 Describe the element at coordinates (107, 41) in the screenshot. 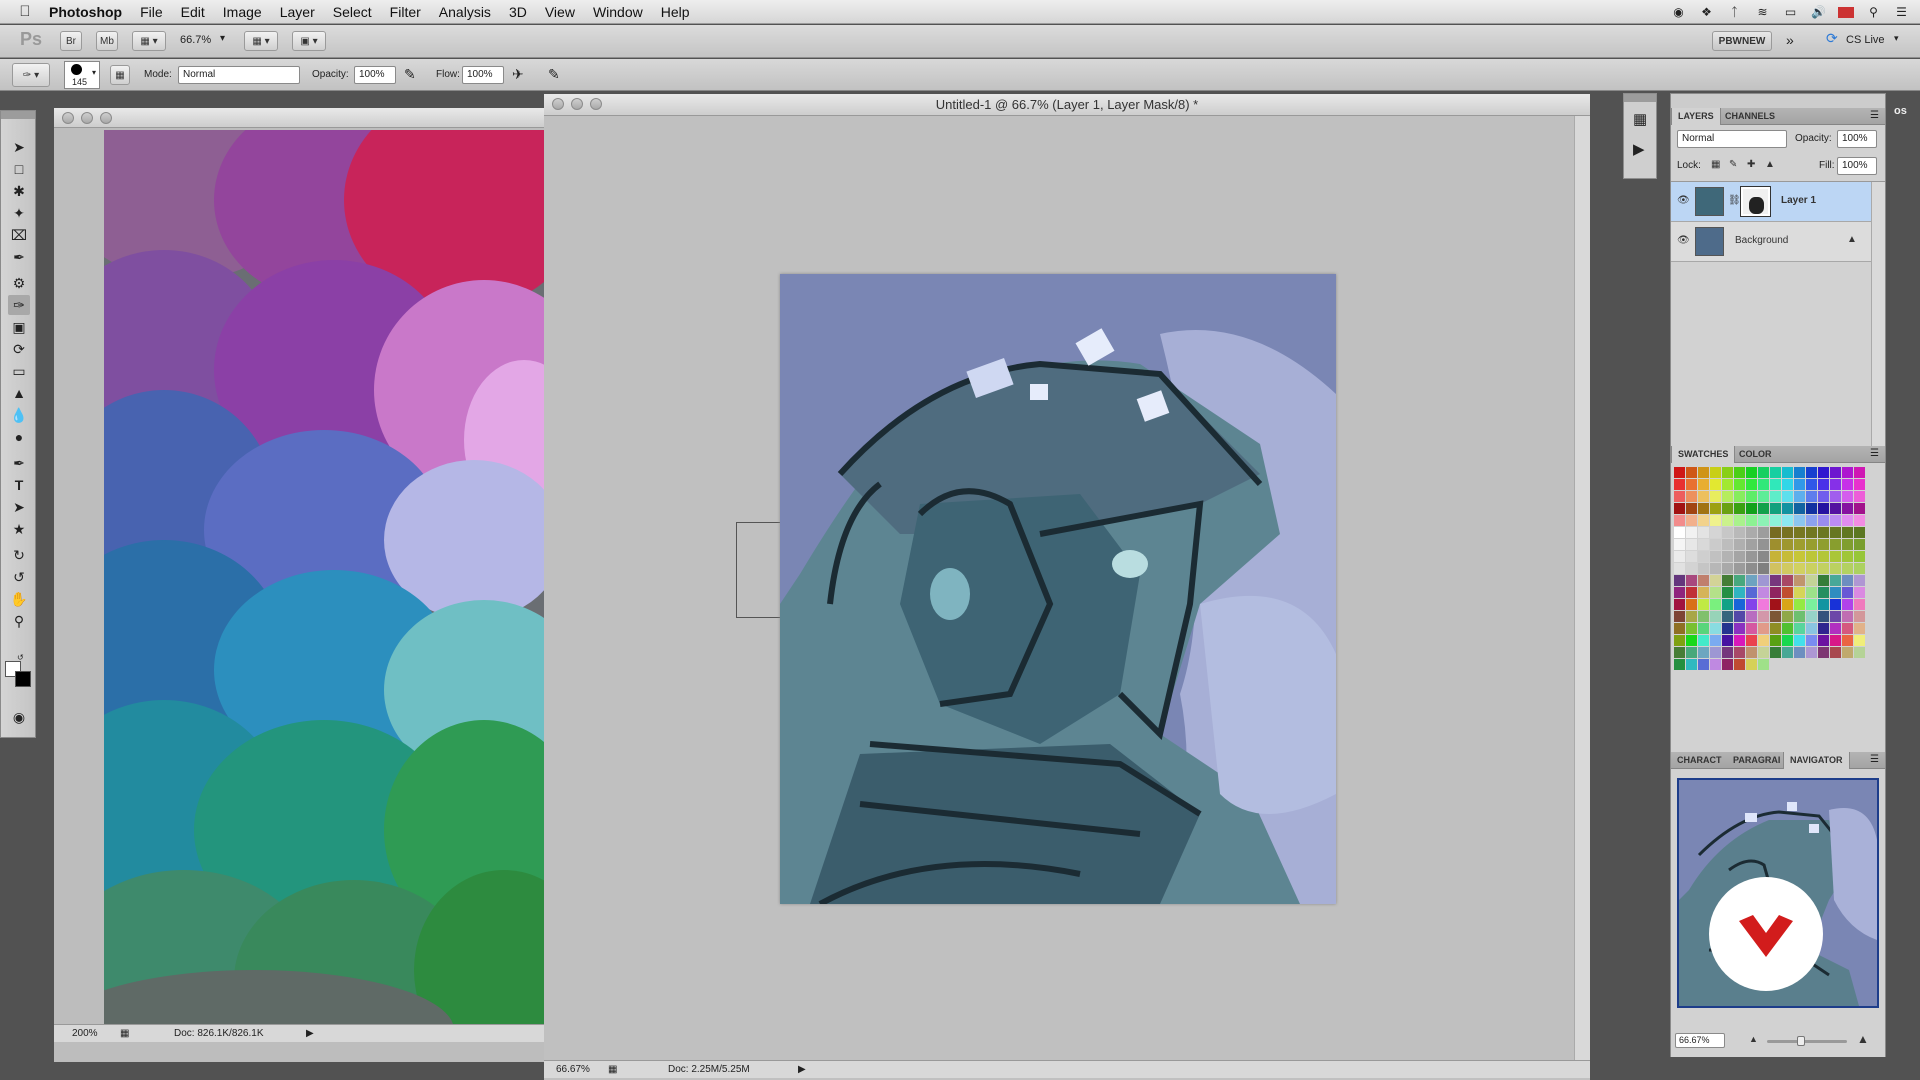

I see `mini-bridge-button: Mb` at that location.